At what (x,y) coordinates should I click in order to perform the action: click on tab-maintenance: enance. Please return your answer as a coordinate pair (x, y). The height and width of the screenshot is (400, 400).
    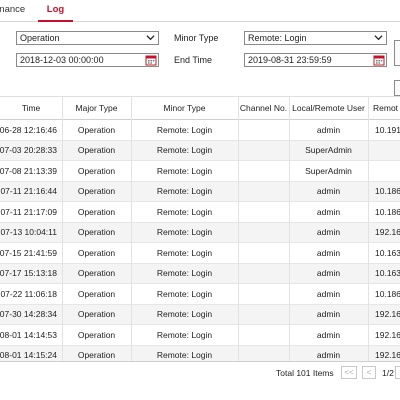
    Looking at the image, I should click on (12, 10).